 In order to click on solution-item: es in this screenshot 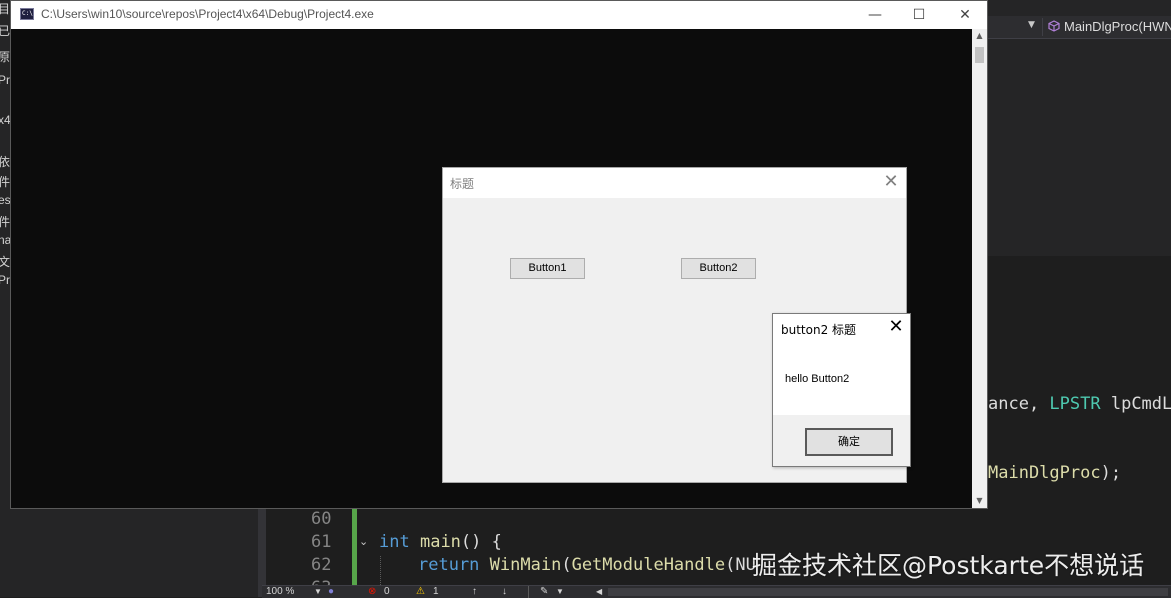, I will do `click(5, 200)`.